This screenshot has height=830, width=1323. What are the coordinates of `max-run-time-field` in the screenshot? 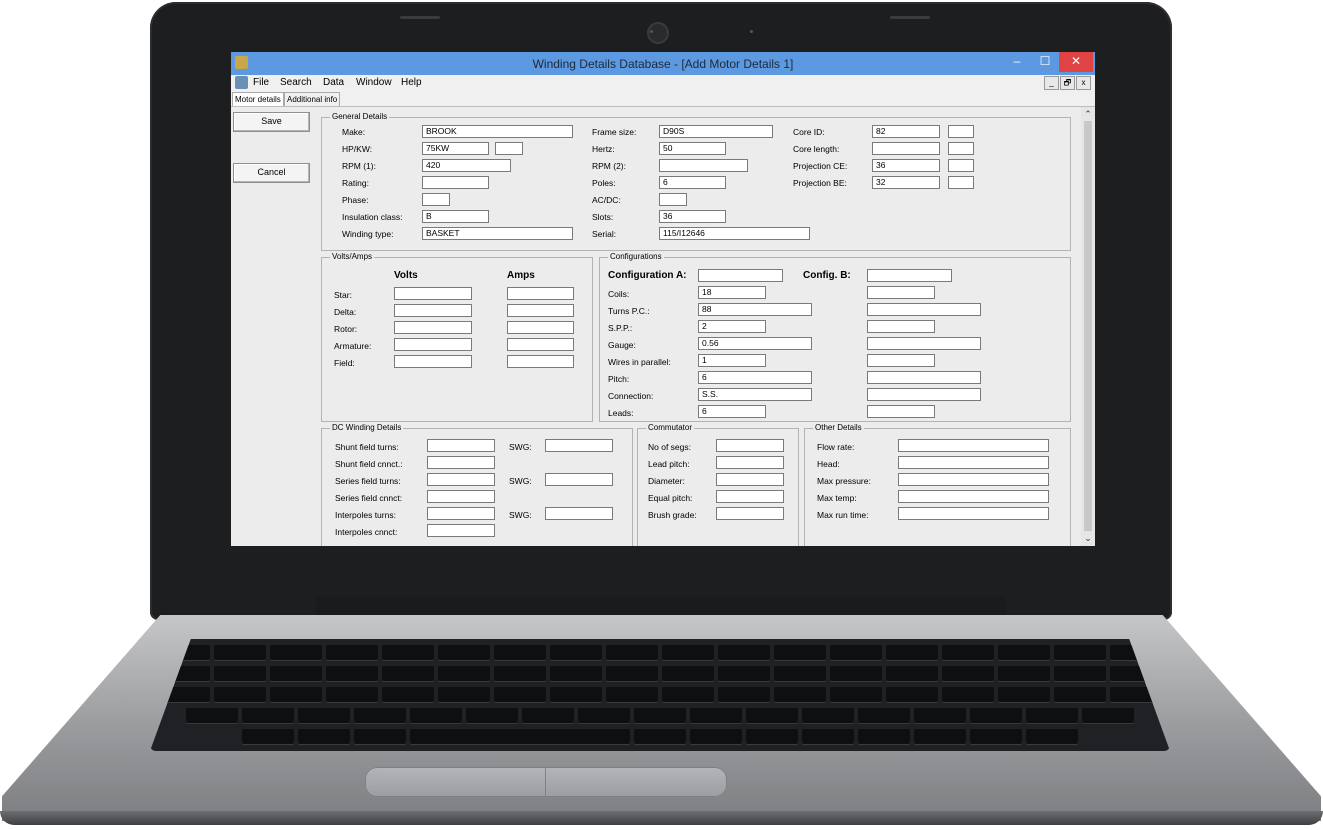 It's located at (973, 513).